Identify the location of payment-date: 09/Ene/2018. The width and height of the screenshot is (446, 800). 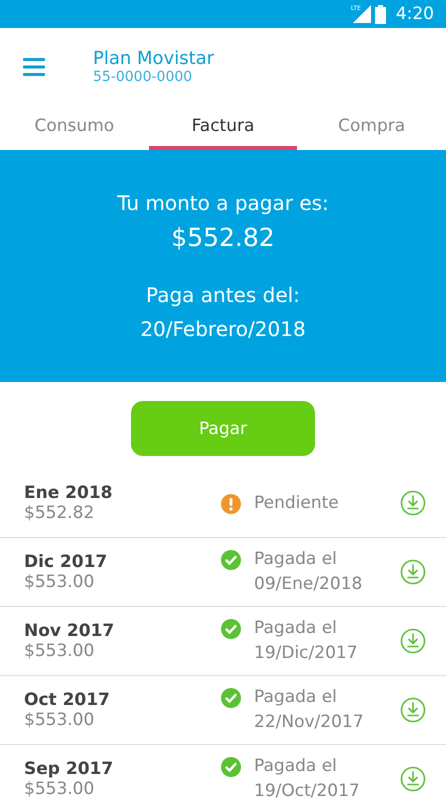
(308, 584).